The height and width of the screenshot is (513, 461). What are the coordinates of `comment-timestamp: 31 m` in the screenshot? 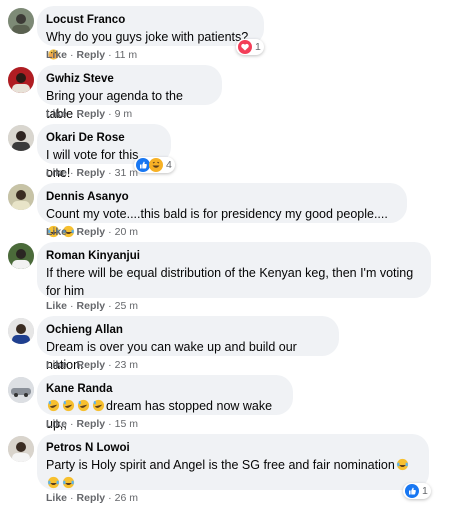 It's located at (126, 173).